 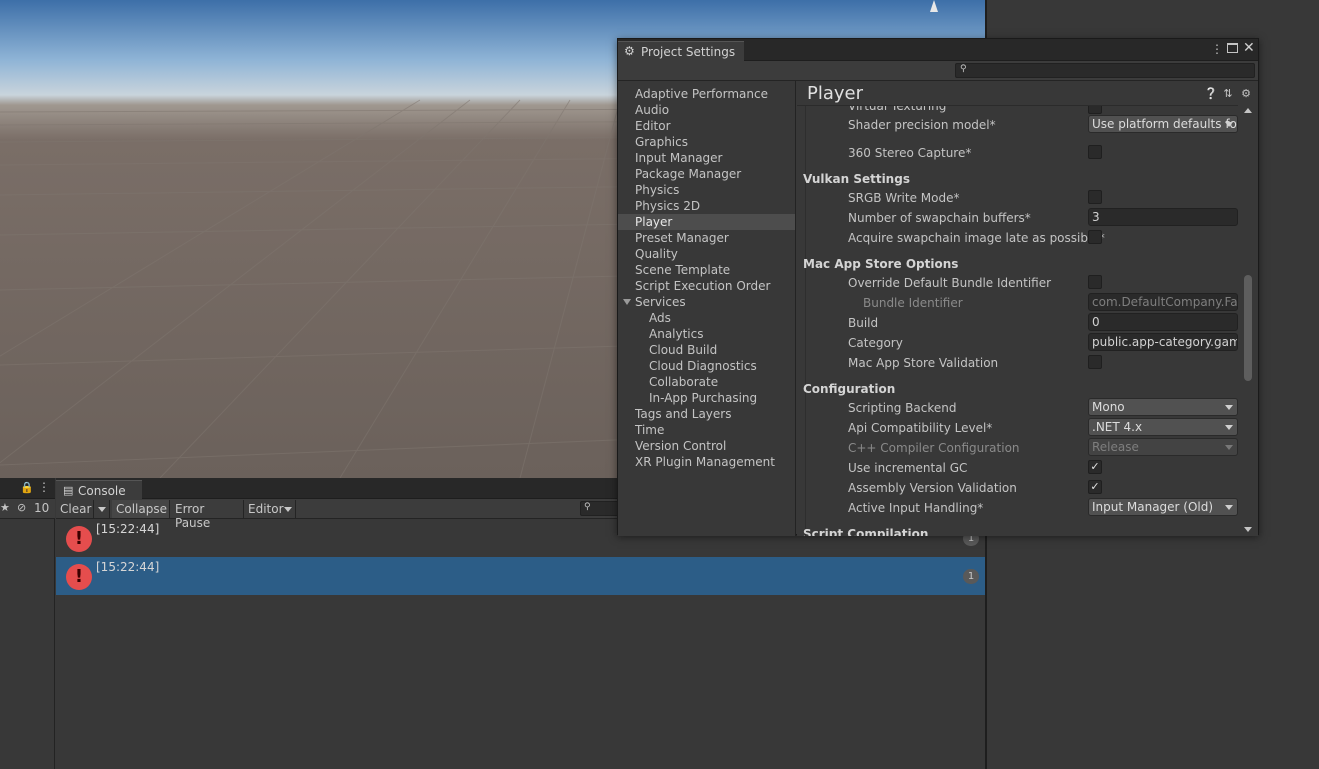 What do you see at coordinates (706, 174) in the screenshot?
I see `nav-item-package-manager: Package Manager` at bounding box center [706, 174].